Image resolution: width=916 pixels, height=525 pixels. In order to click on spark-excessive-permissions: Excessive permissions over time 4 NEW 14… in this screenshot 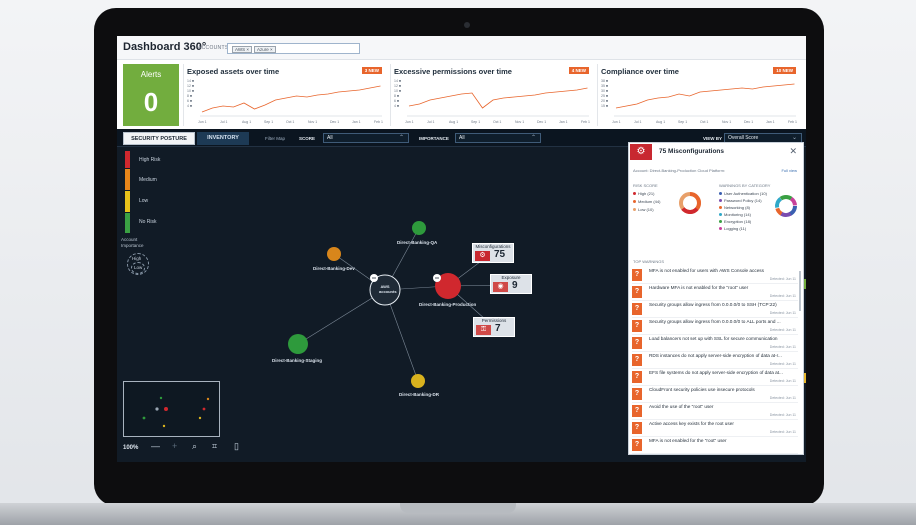, I will do `click(491, 95)`.